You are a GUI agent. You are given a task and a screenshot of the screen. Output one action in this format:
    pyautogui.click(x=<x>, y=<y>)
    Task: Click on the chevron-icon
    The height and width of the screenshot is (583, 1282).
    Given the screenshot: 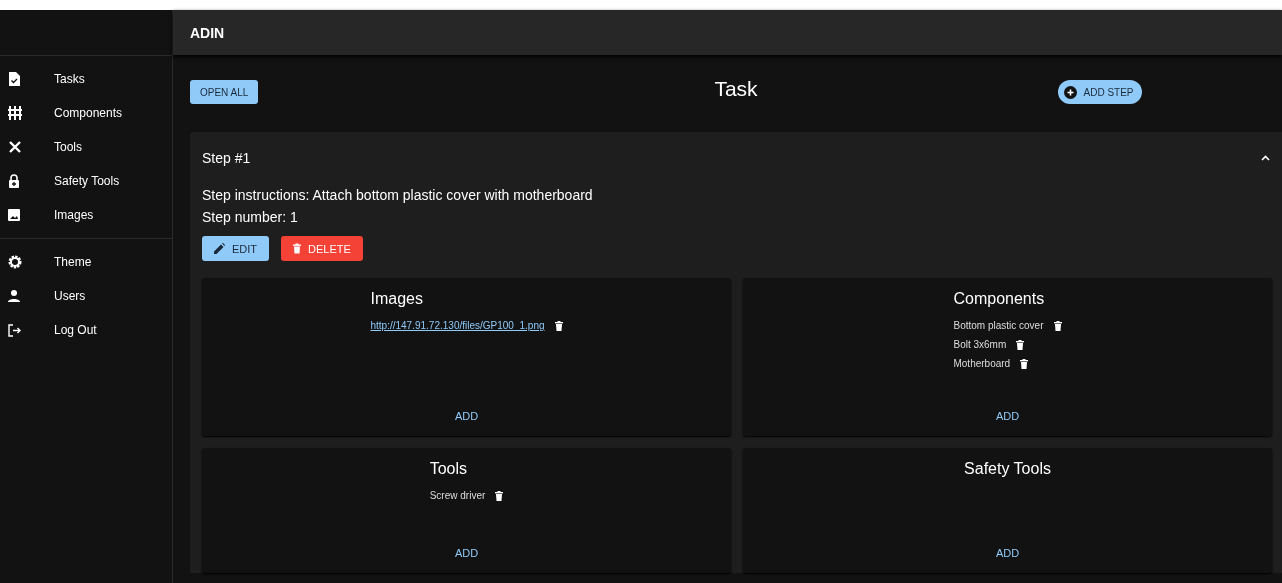 What is the action you would take?
    pyautogui.click(x=1265, y=158)
    